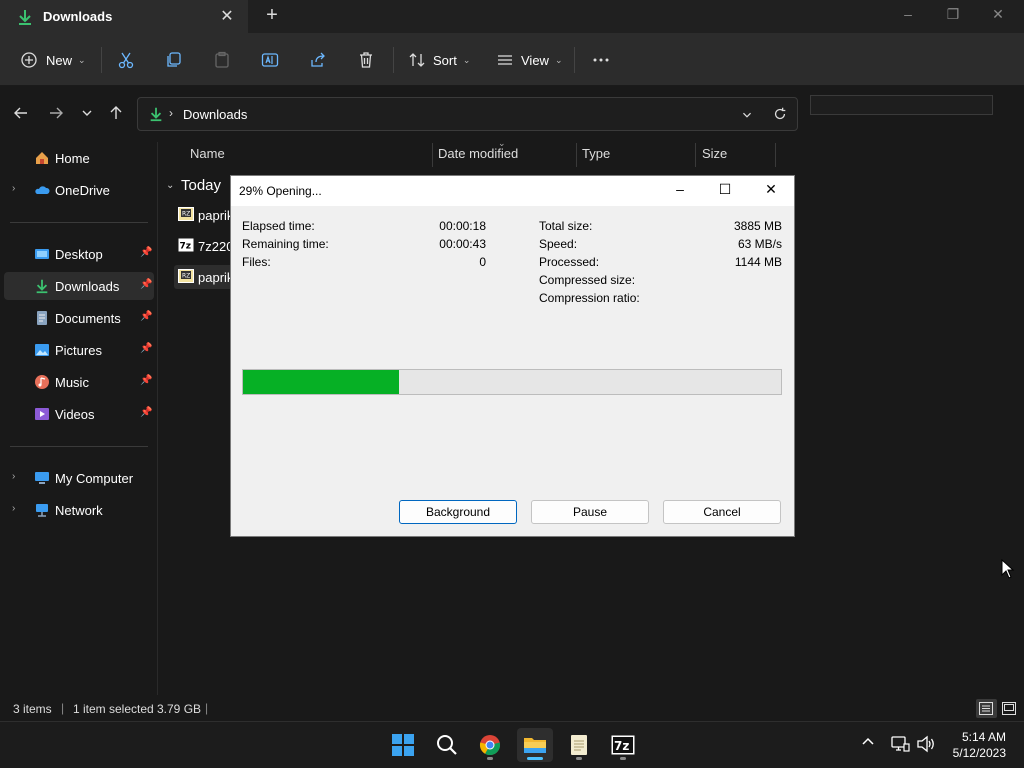  I want to click on search-input, so click(901, 105).